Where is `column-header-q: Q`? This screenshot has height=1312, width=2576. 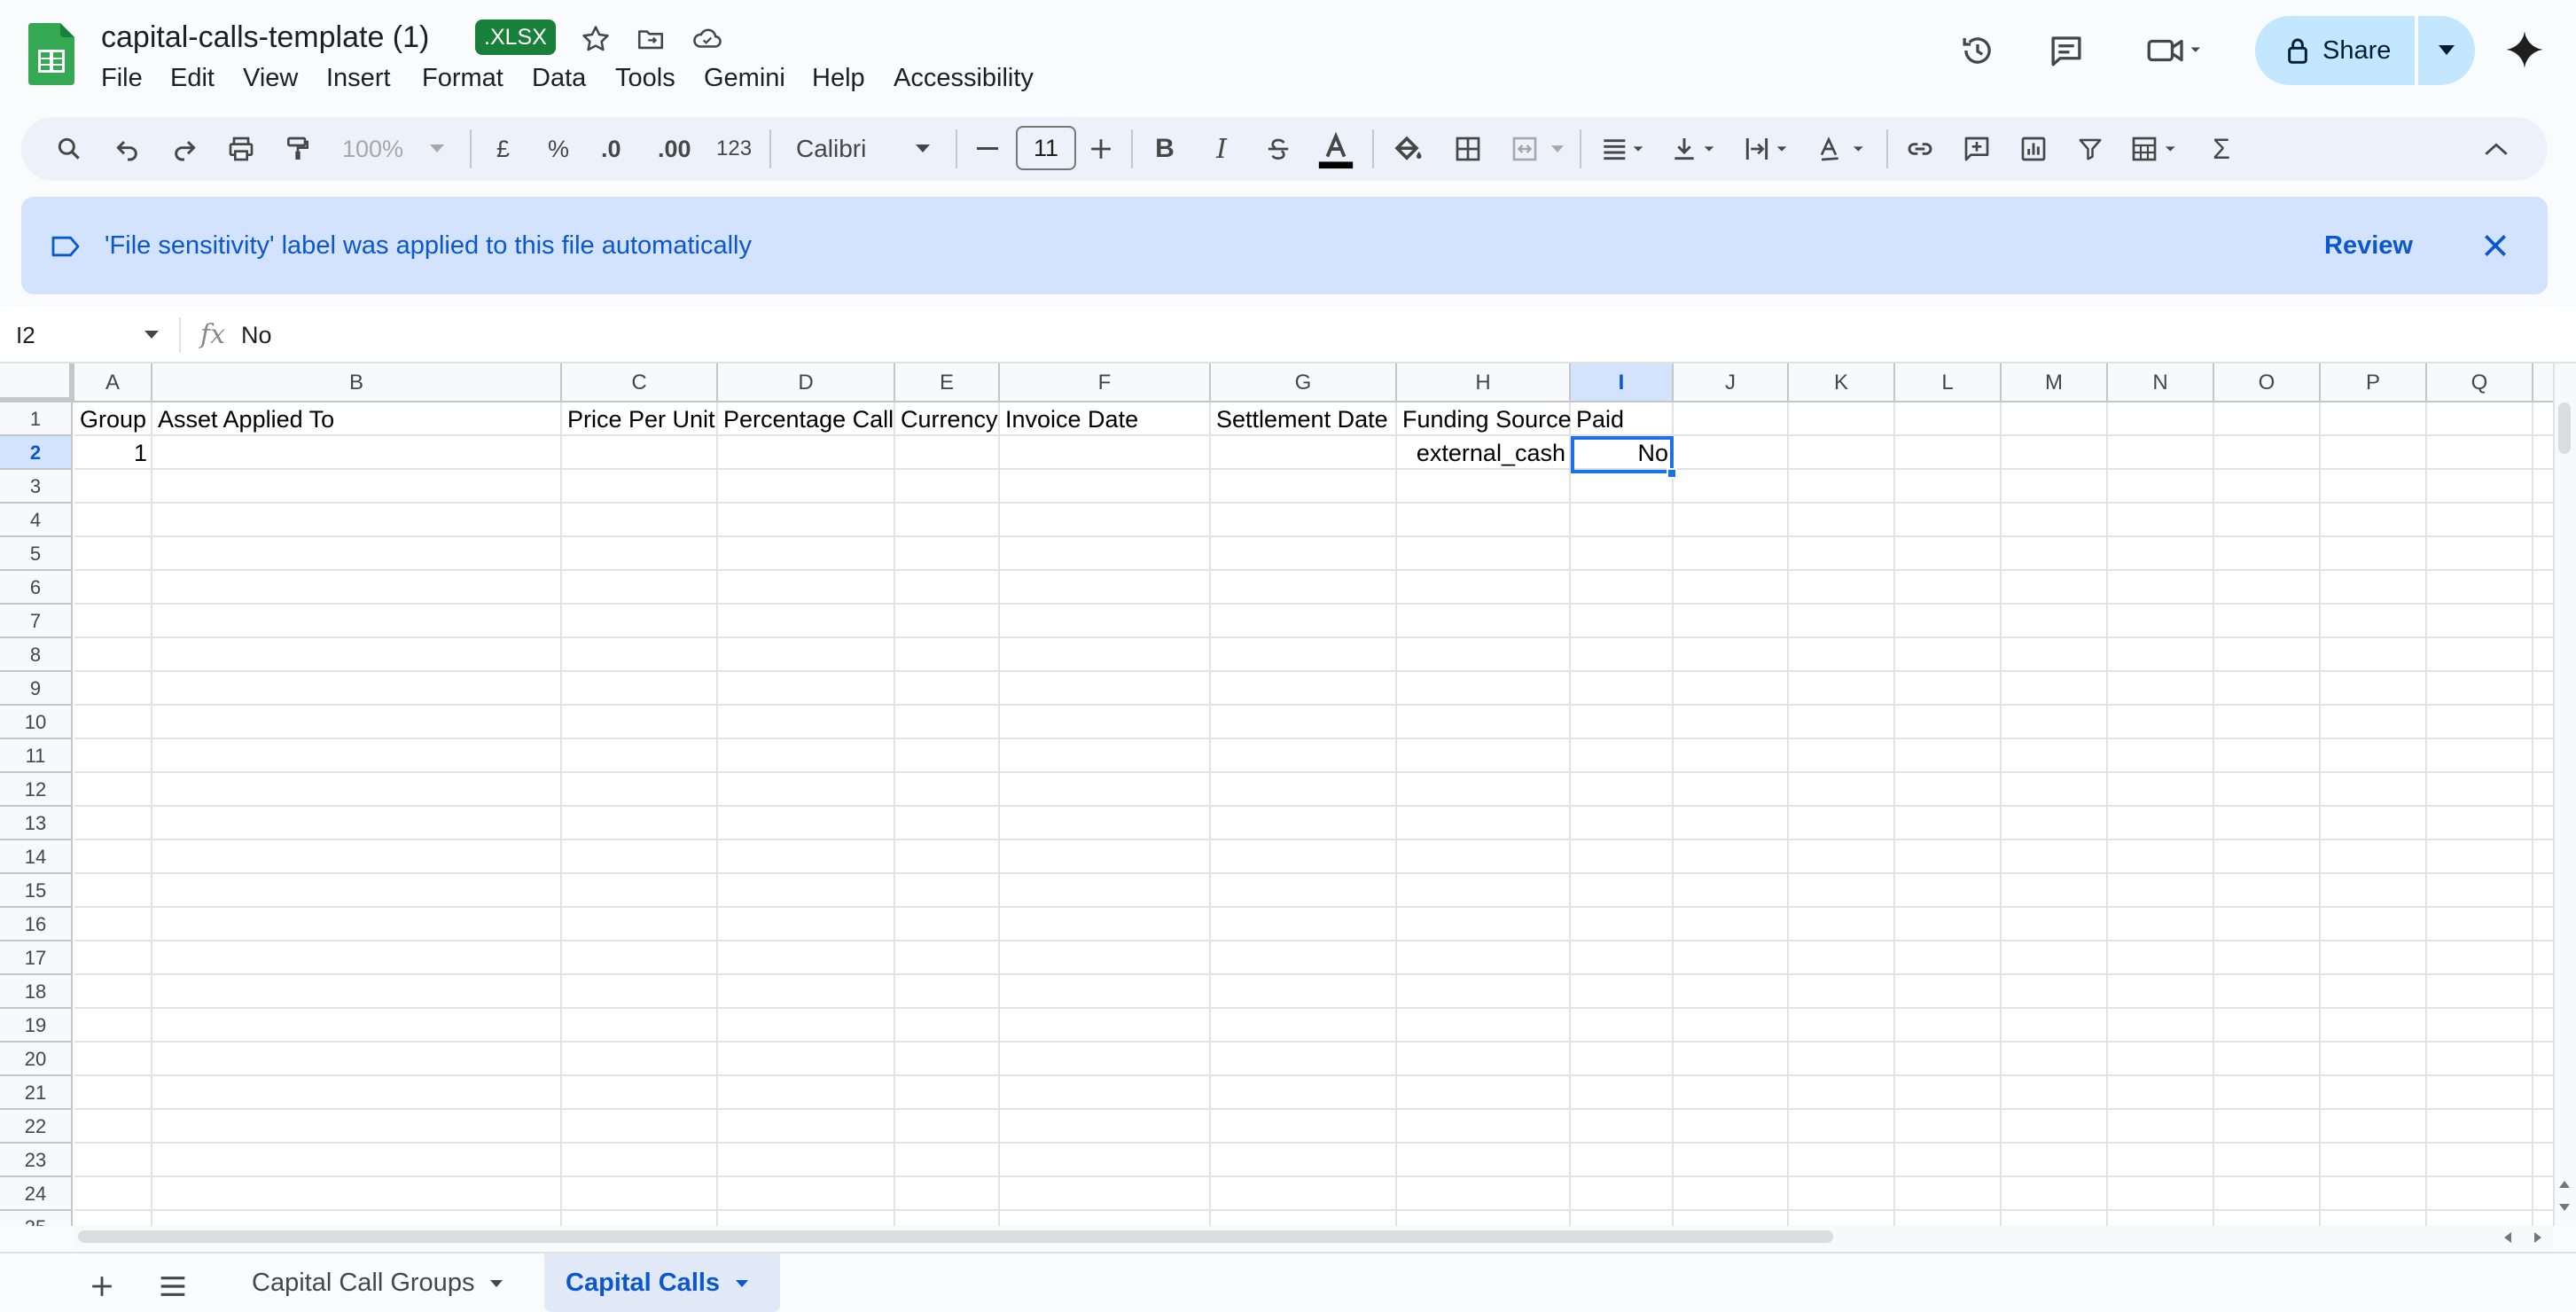 column-header-q: Q is located at coordinates (2480, 382).